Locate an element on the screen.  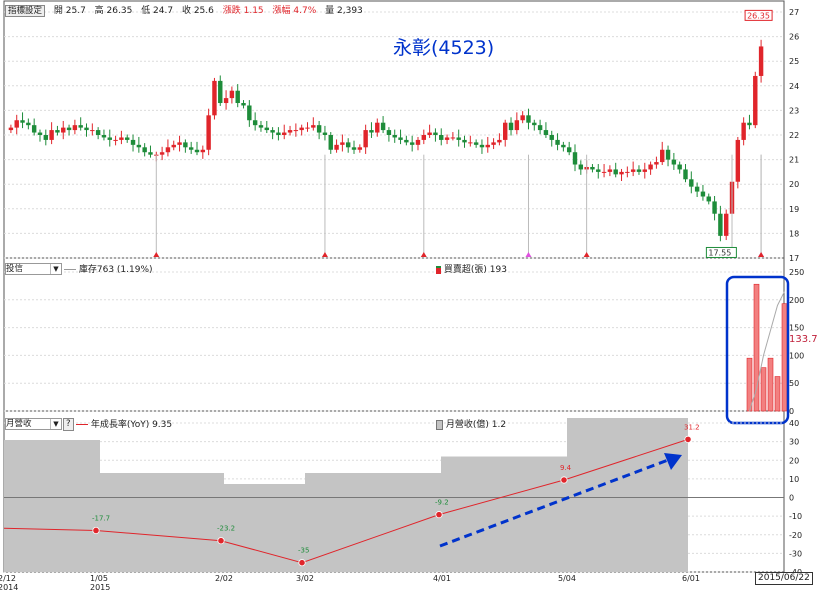
price-tick-label: 26 is located at coordinates (794, 37).